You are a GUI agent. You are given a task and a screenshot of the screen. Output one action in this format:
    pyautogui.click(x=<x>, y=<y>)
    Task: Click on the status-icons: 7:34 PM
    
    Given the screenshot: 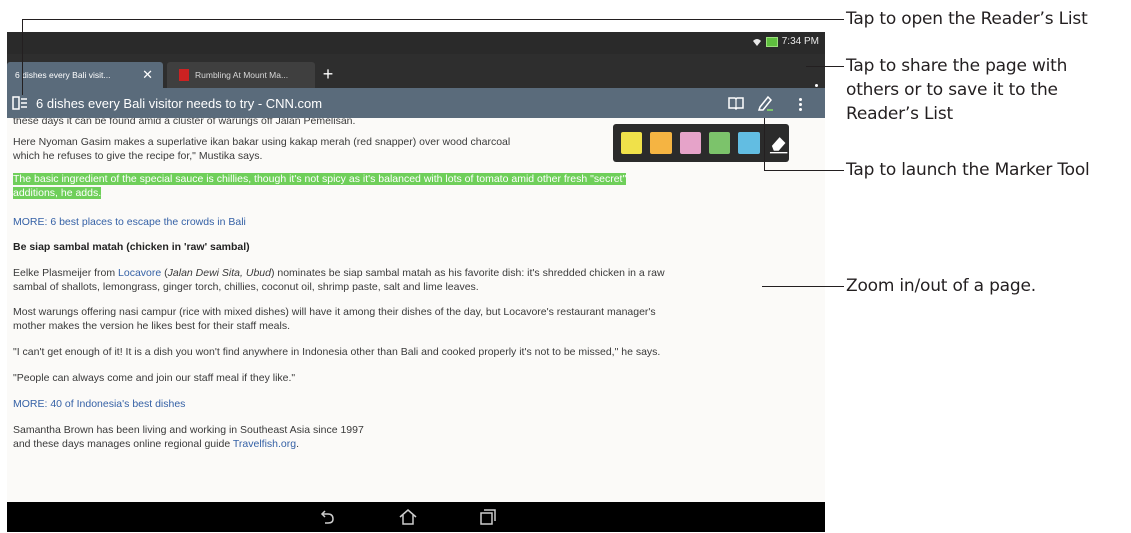 What is the action you would take?
    pyautogui.click(x=785, y=41)
    